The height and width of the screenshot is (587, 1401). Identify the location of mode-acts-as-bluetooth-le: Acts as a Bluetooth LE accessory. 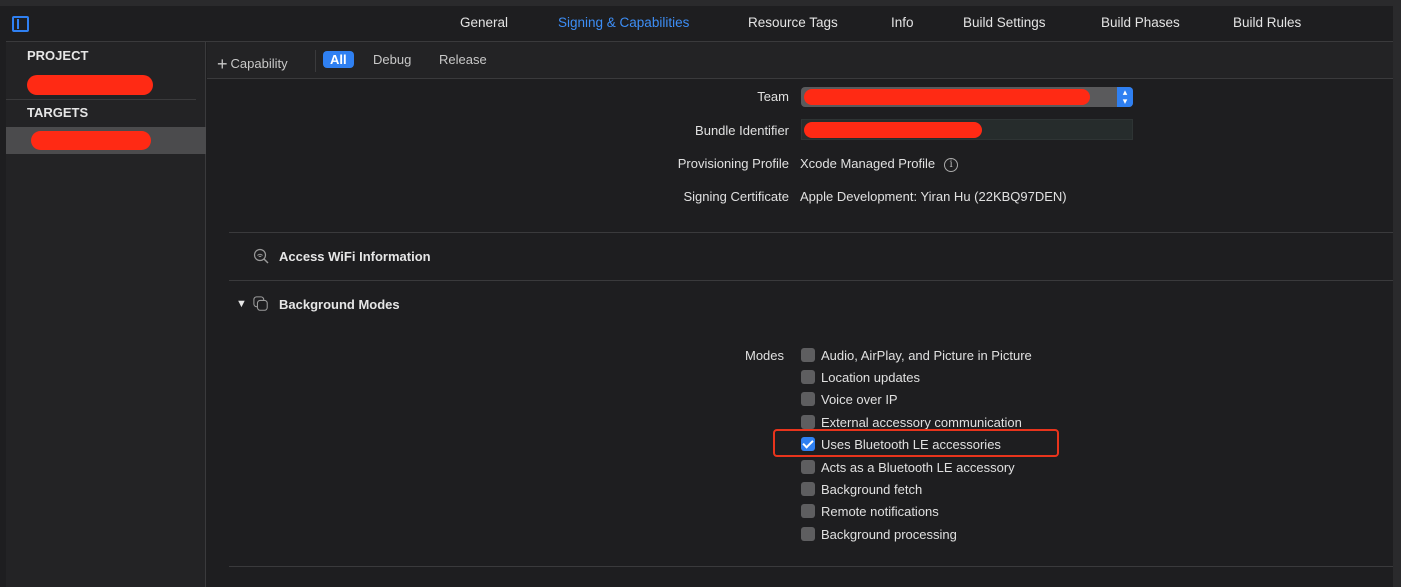
(908, 467).